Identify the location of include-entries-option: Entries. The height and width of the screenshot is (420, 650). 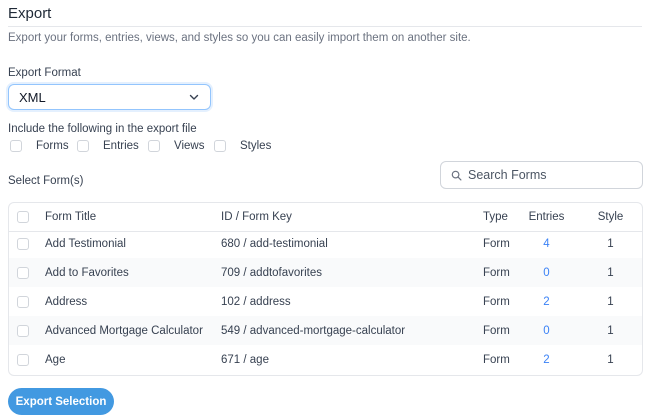
(108, 146).